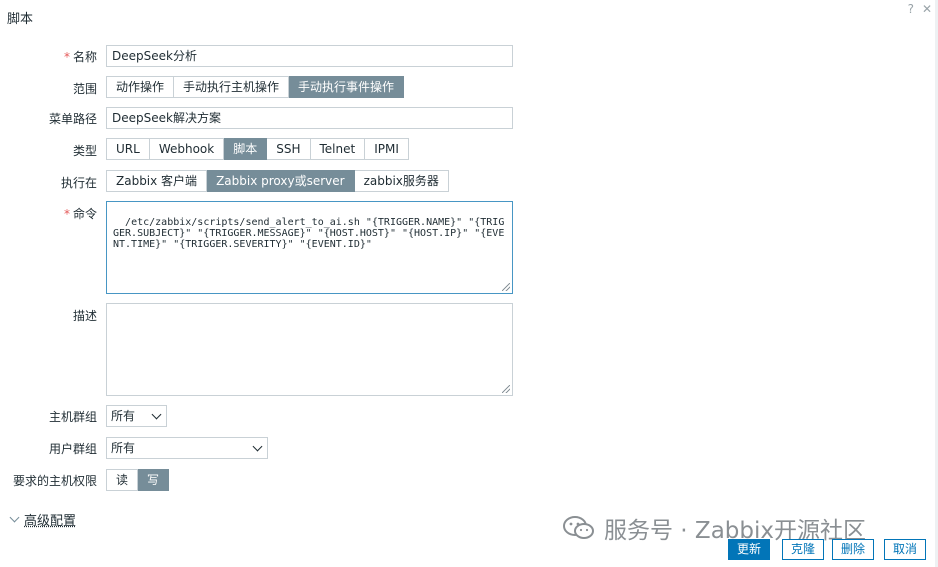 This screenshot has height=567, width=938. I want to click on type-label: 类型, so click(84, 151).